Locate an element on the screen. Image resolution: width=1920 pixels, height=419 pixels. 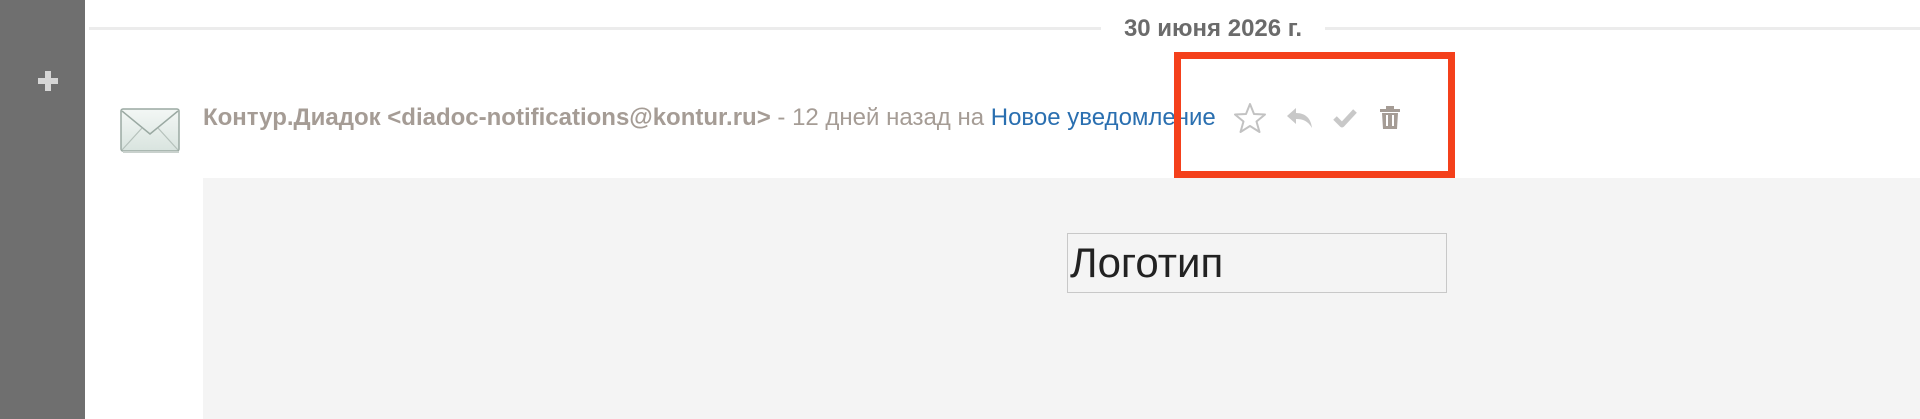
date-separator: 30 июня 2026 г. is located at coordinates (1002, 30).